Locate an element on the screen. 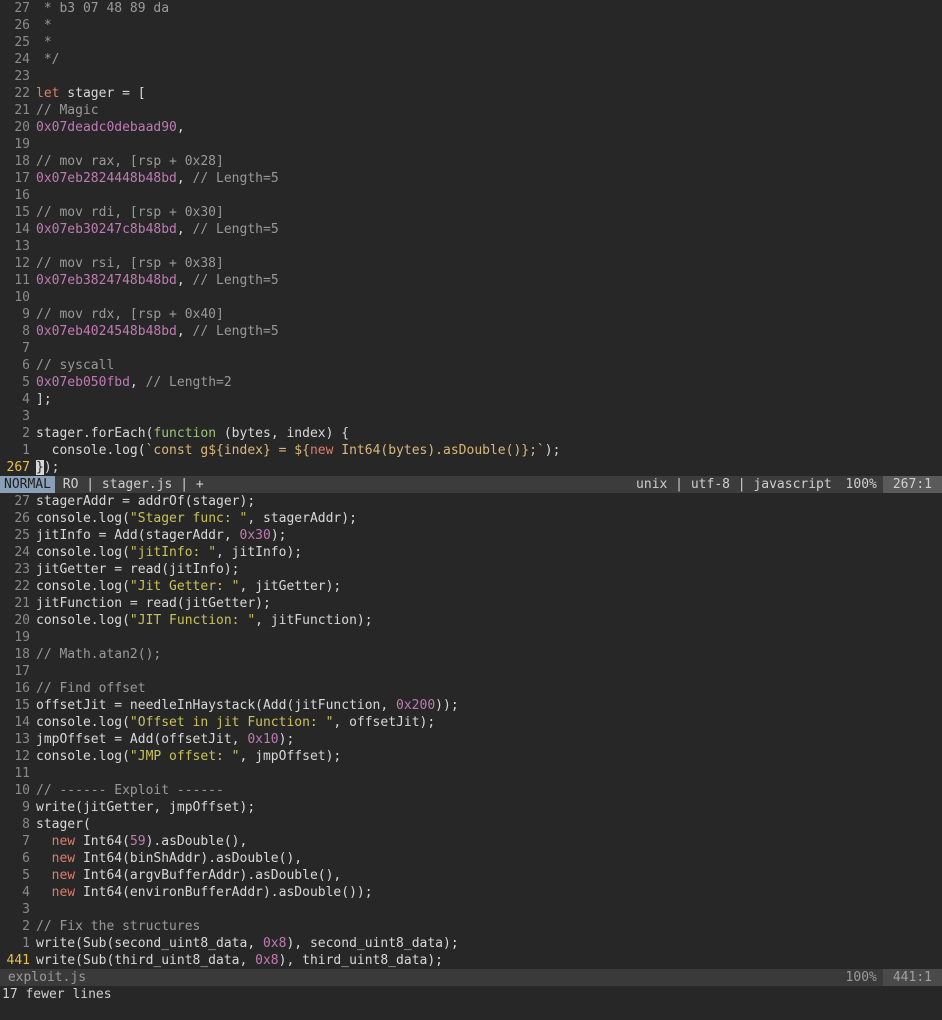 The image size is (942, 1020). cursor-position: 267:1 is located at coordinates (912, 484).